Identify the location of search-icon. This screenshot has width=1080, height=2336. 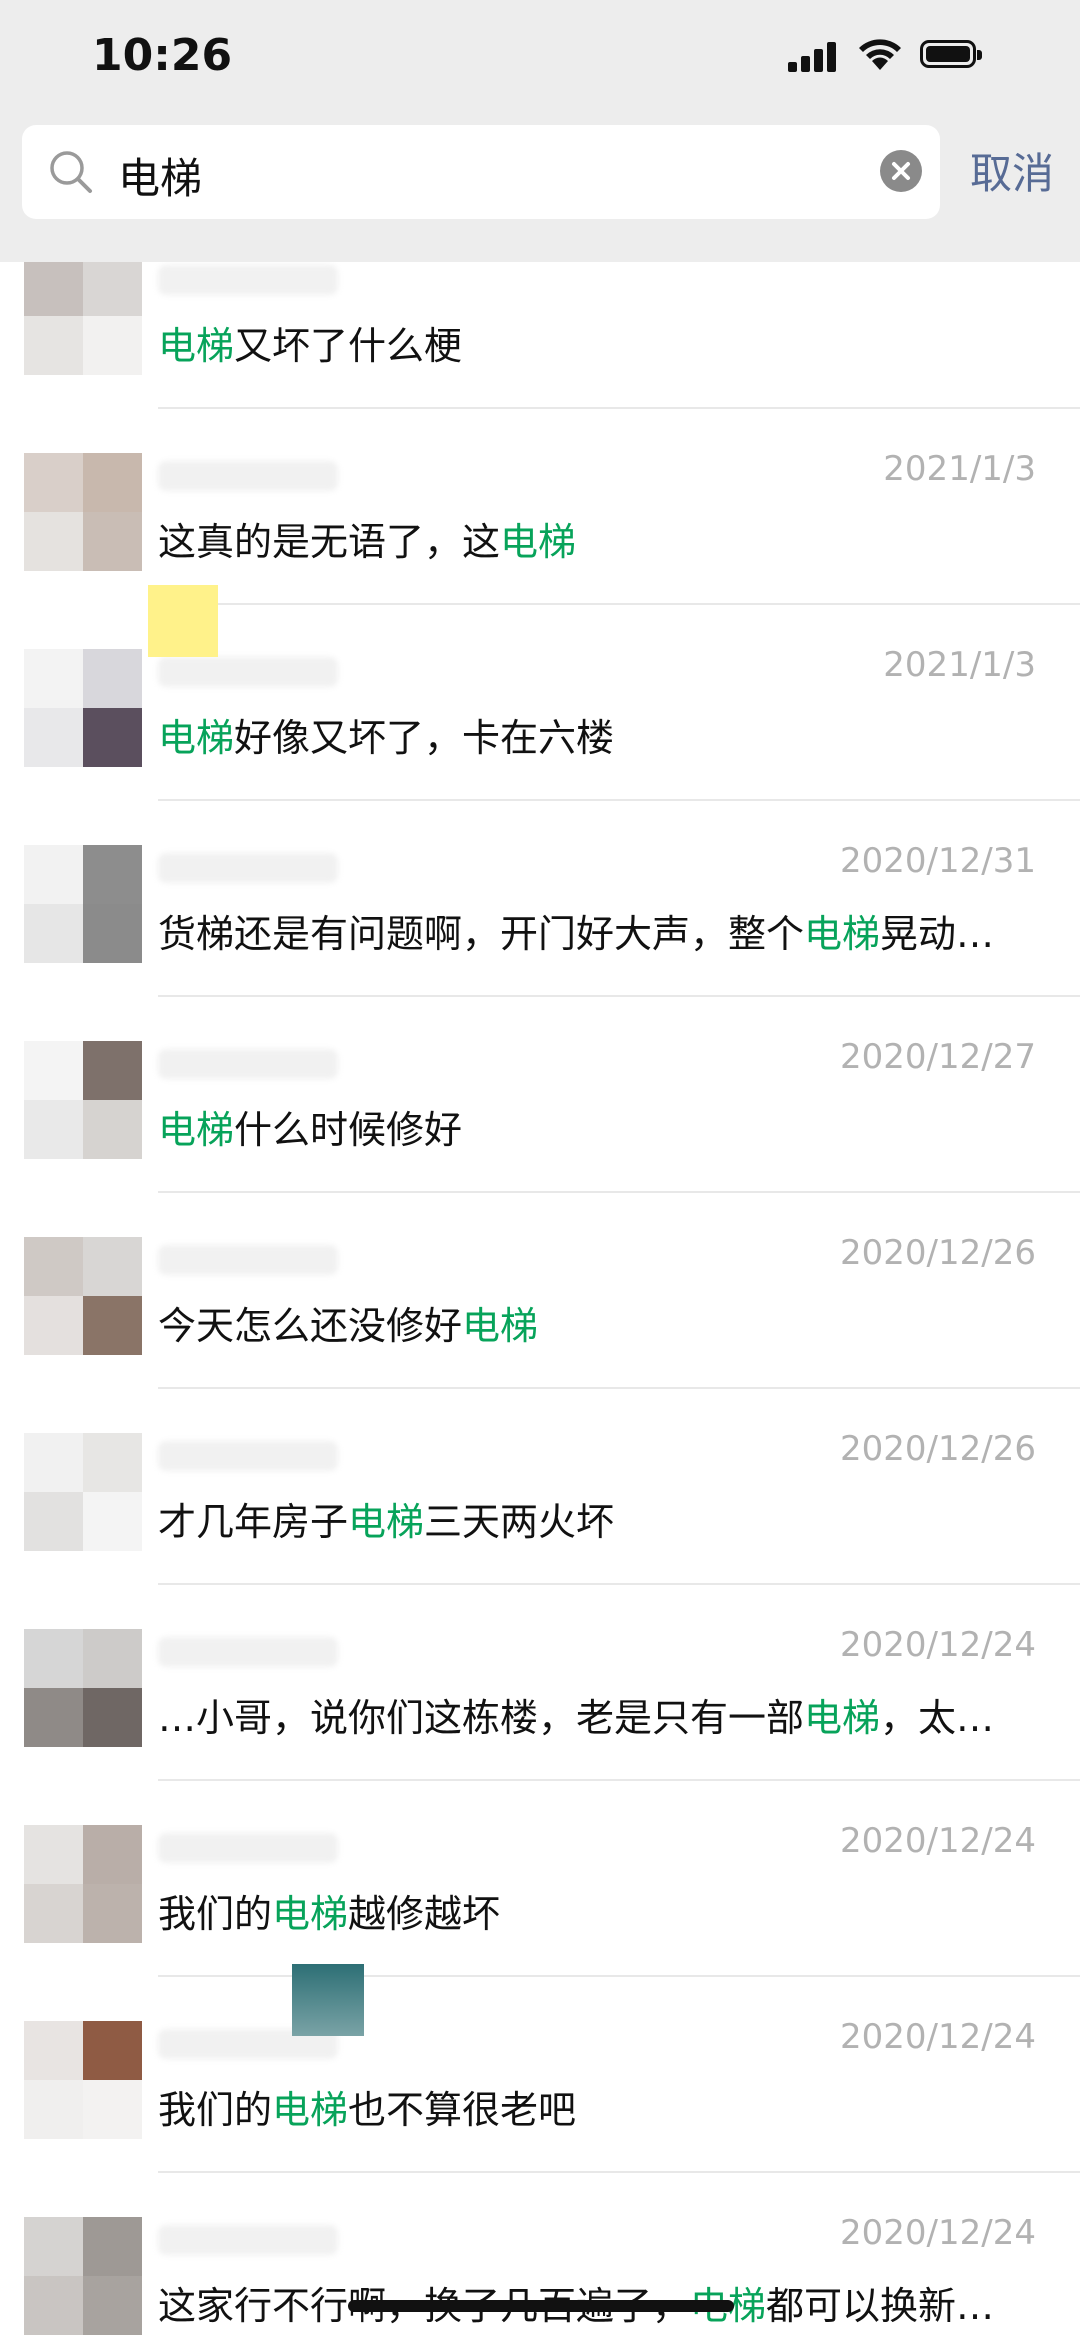
(71, 172).